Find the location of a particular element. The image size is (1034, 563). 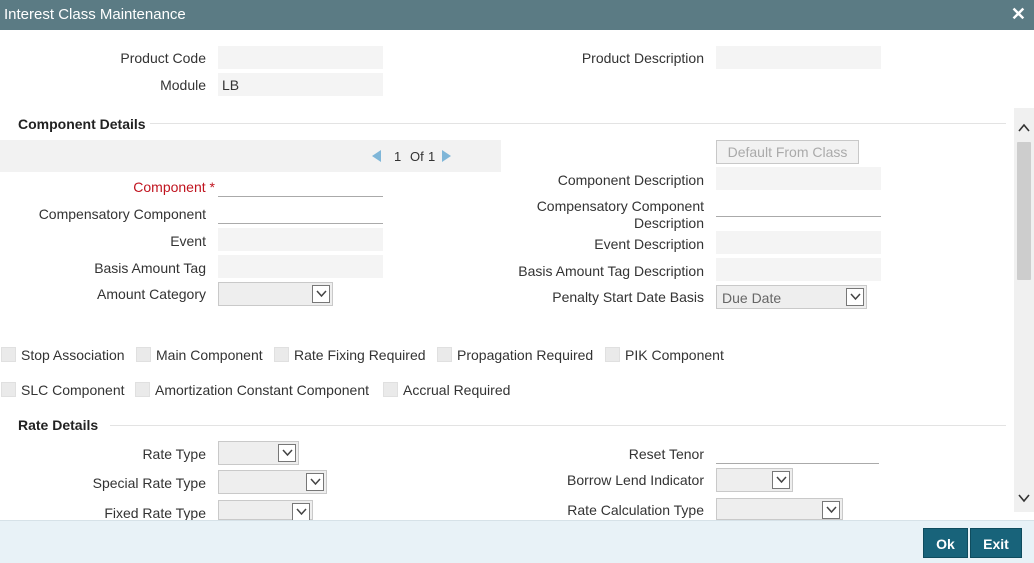

pager-total: 1 is located at coordinates (432, 156).